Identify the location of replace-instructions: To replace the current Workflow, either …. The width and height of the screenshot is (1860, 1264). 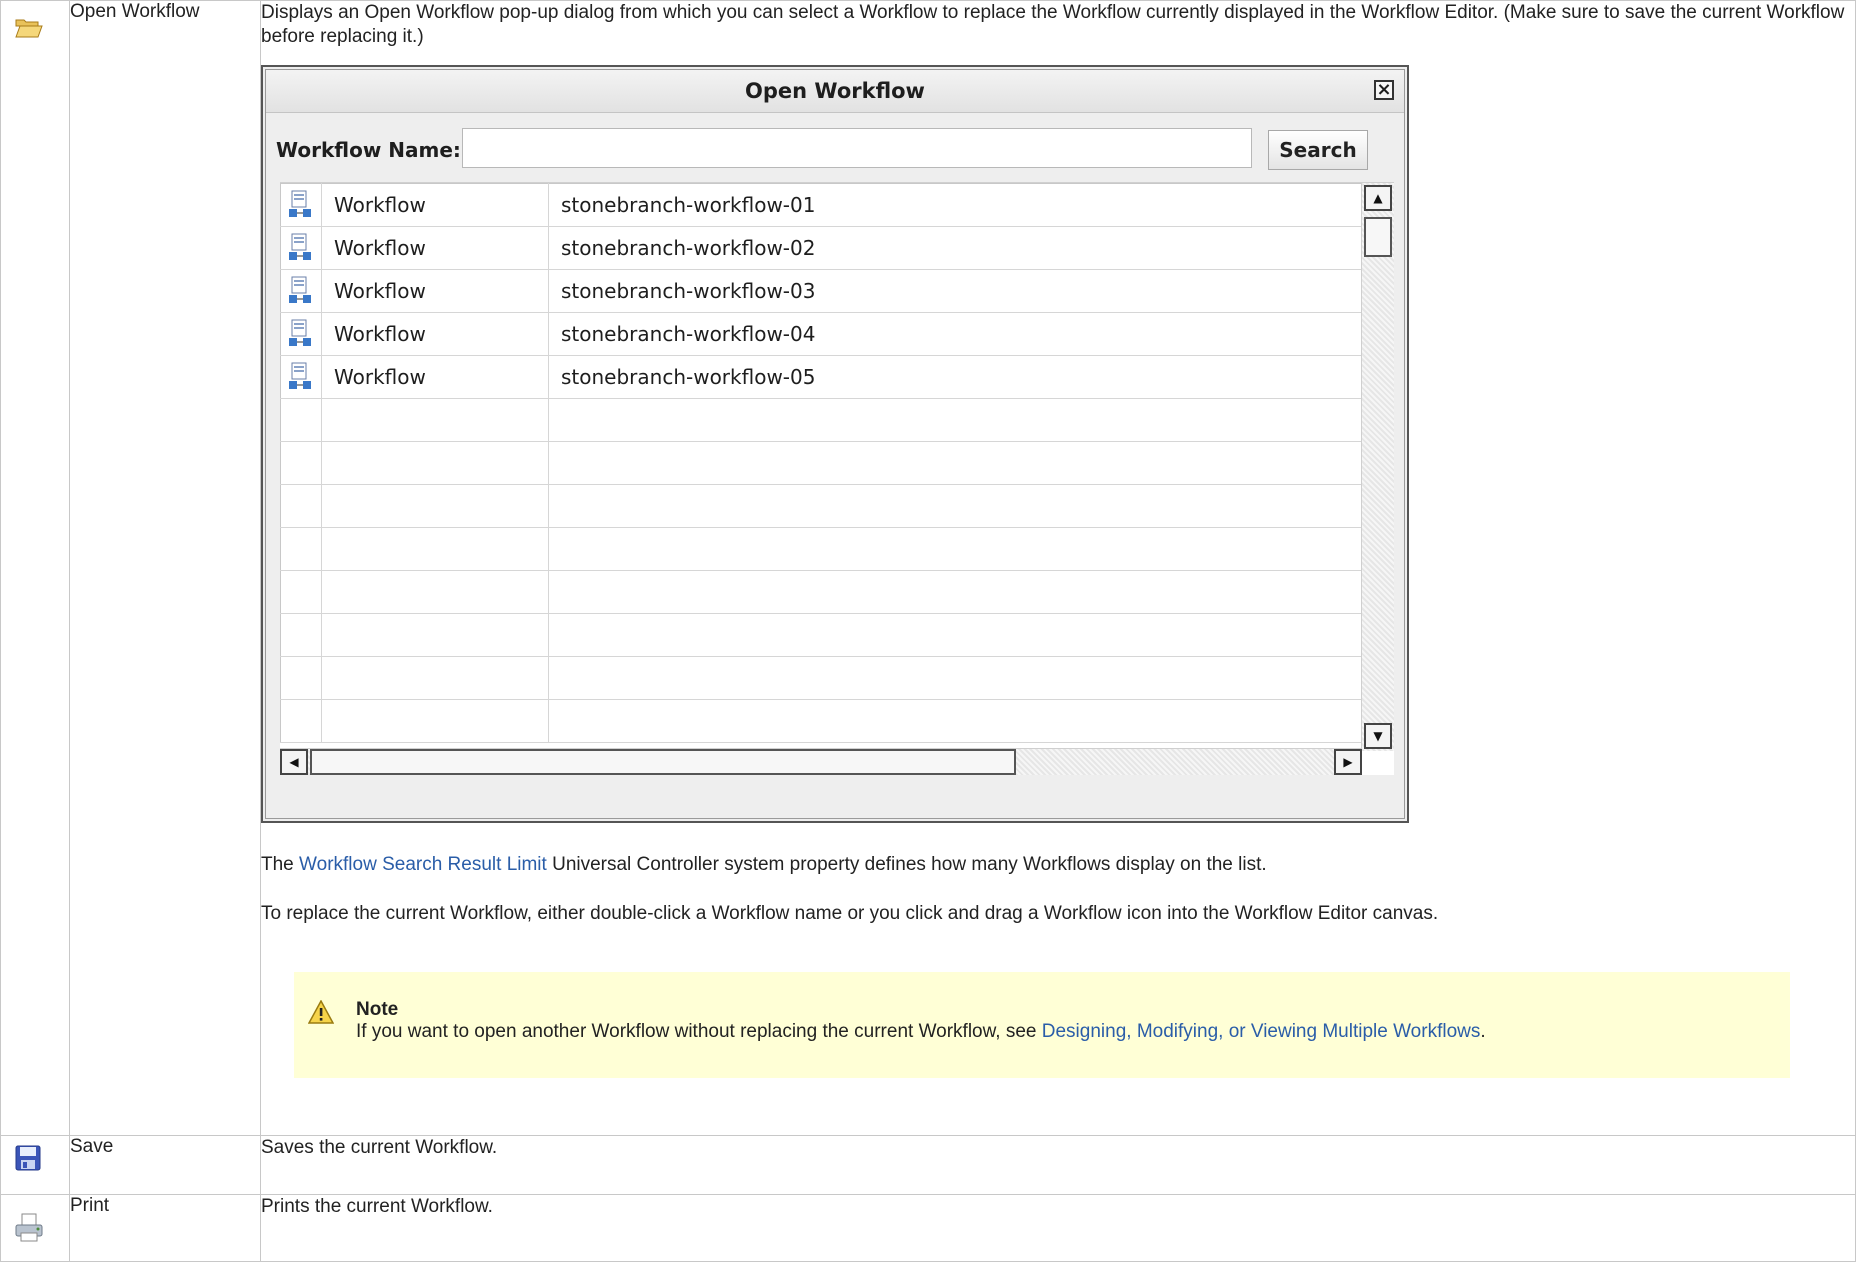
(850, 913).